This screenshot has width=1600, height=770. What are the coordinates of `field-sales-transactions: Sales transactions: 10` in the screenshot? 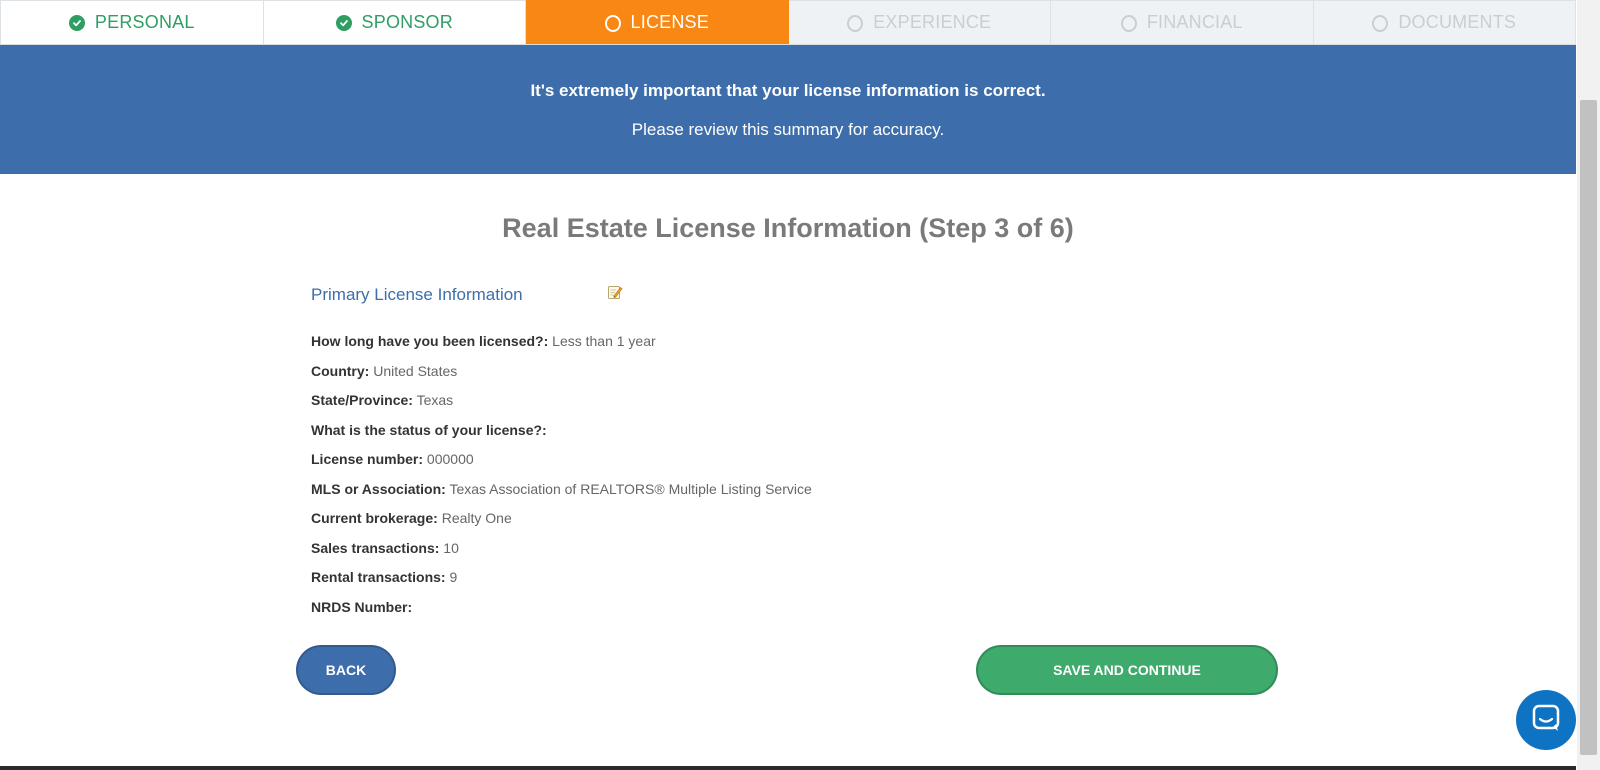 It's located at (385, 547).